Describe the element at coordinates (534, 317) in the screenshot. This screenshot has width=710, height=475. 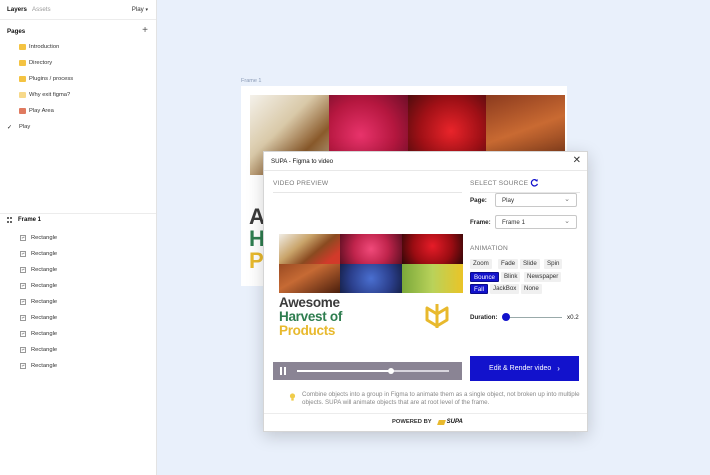
I see `duration-slider-track` at that location.